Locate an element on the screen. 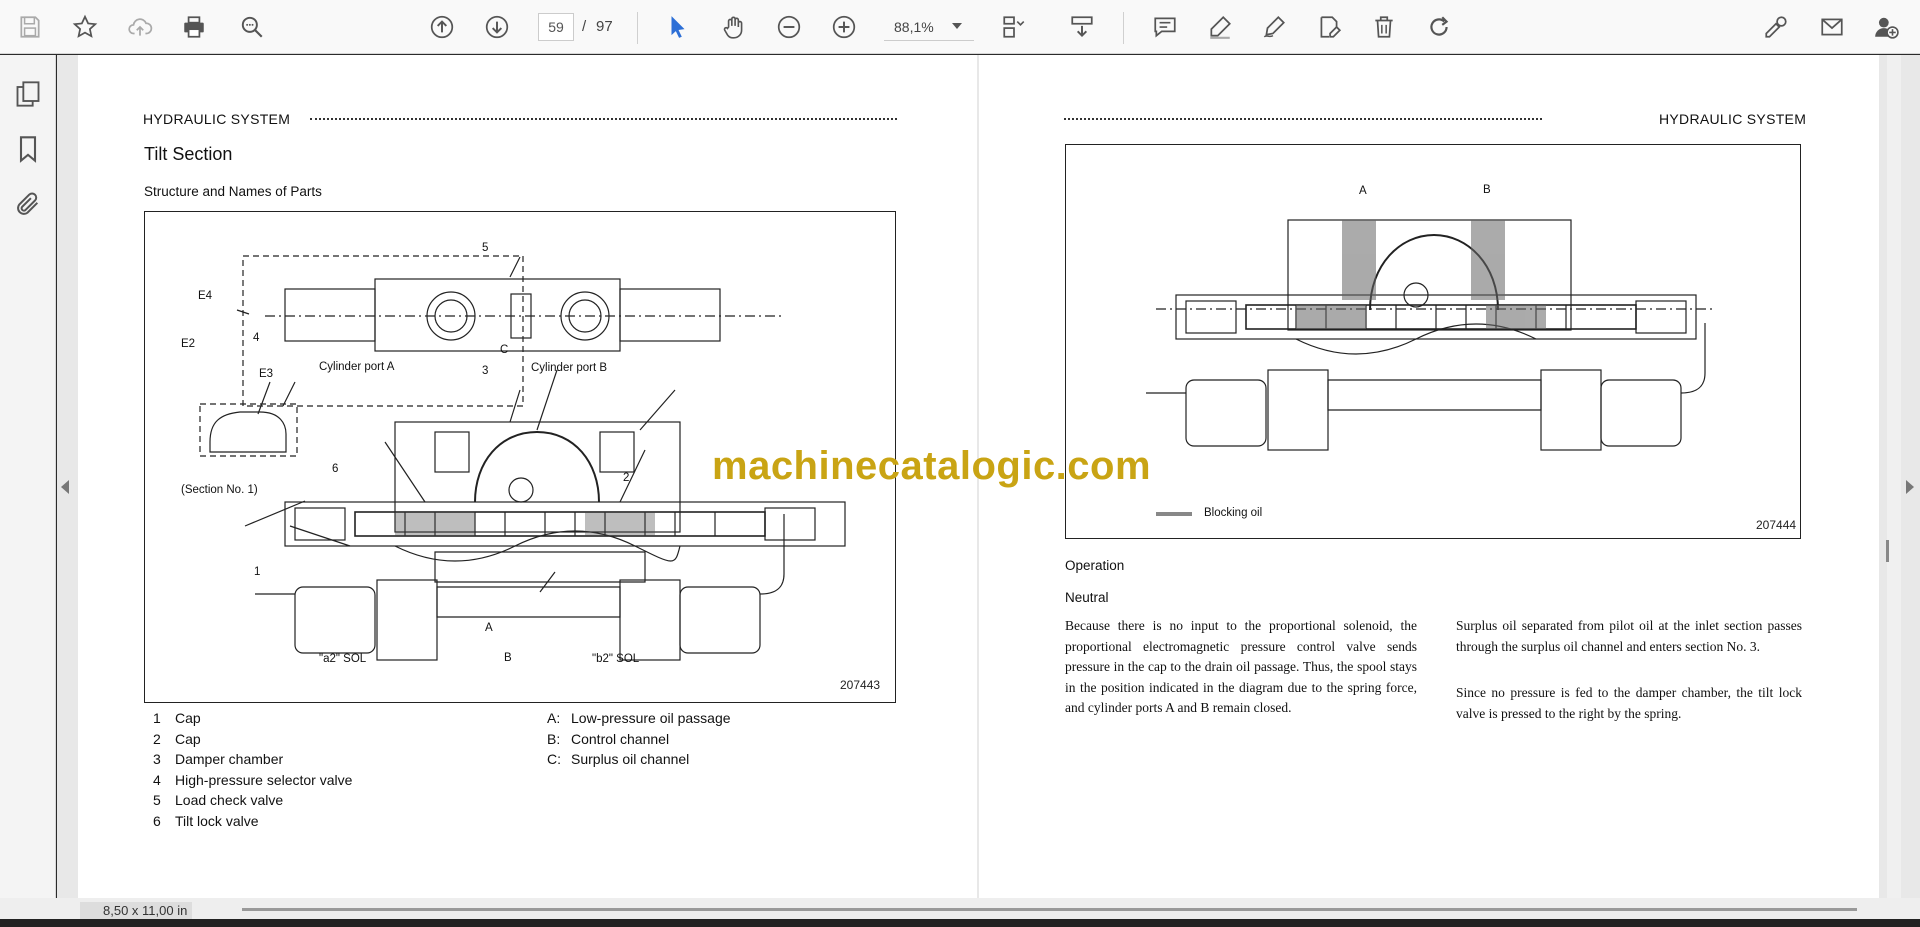  total-pages: 97 is located at coordinates (604, 26).